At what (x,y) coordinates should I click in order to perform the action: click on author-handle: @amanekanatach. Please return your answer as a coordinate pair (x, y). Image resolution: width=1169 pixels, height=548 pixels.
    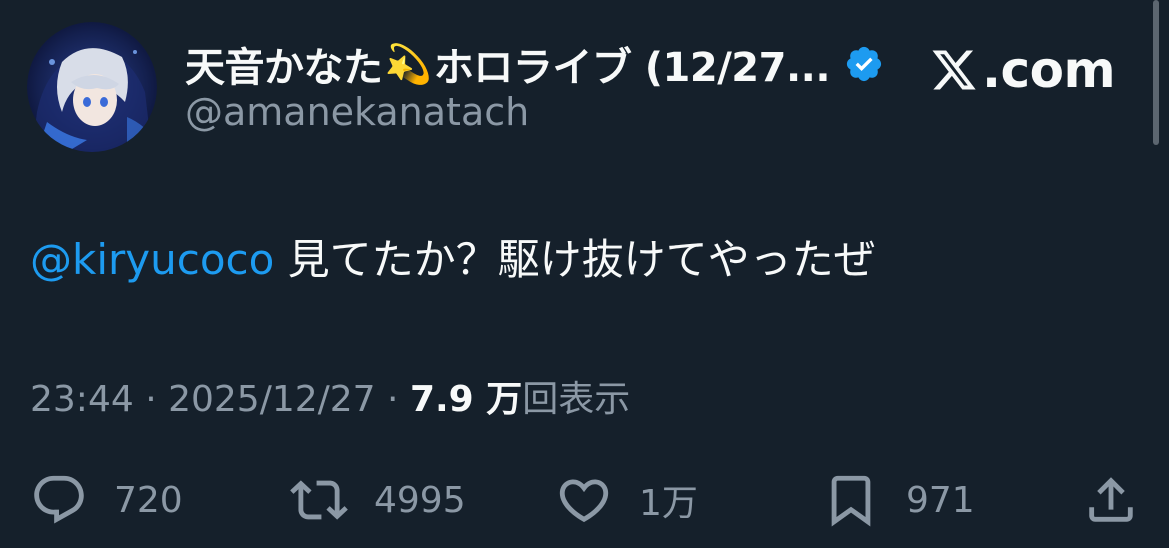
    Looking at the image, I should click on (357, 112).